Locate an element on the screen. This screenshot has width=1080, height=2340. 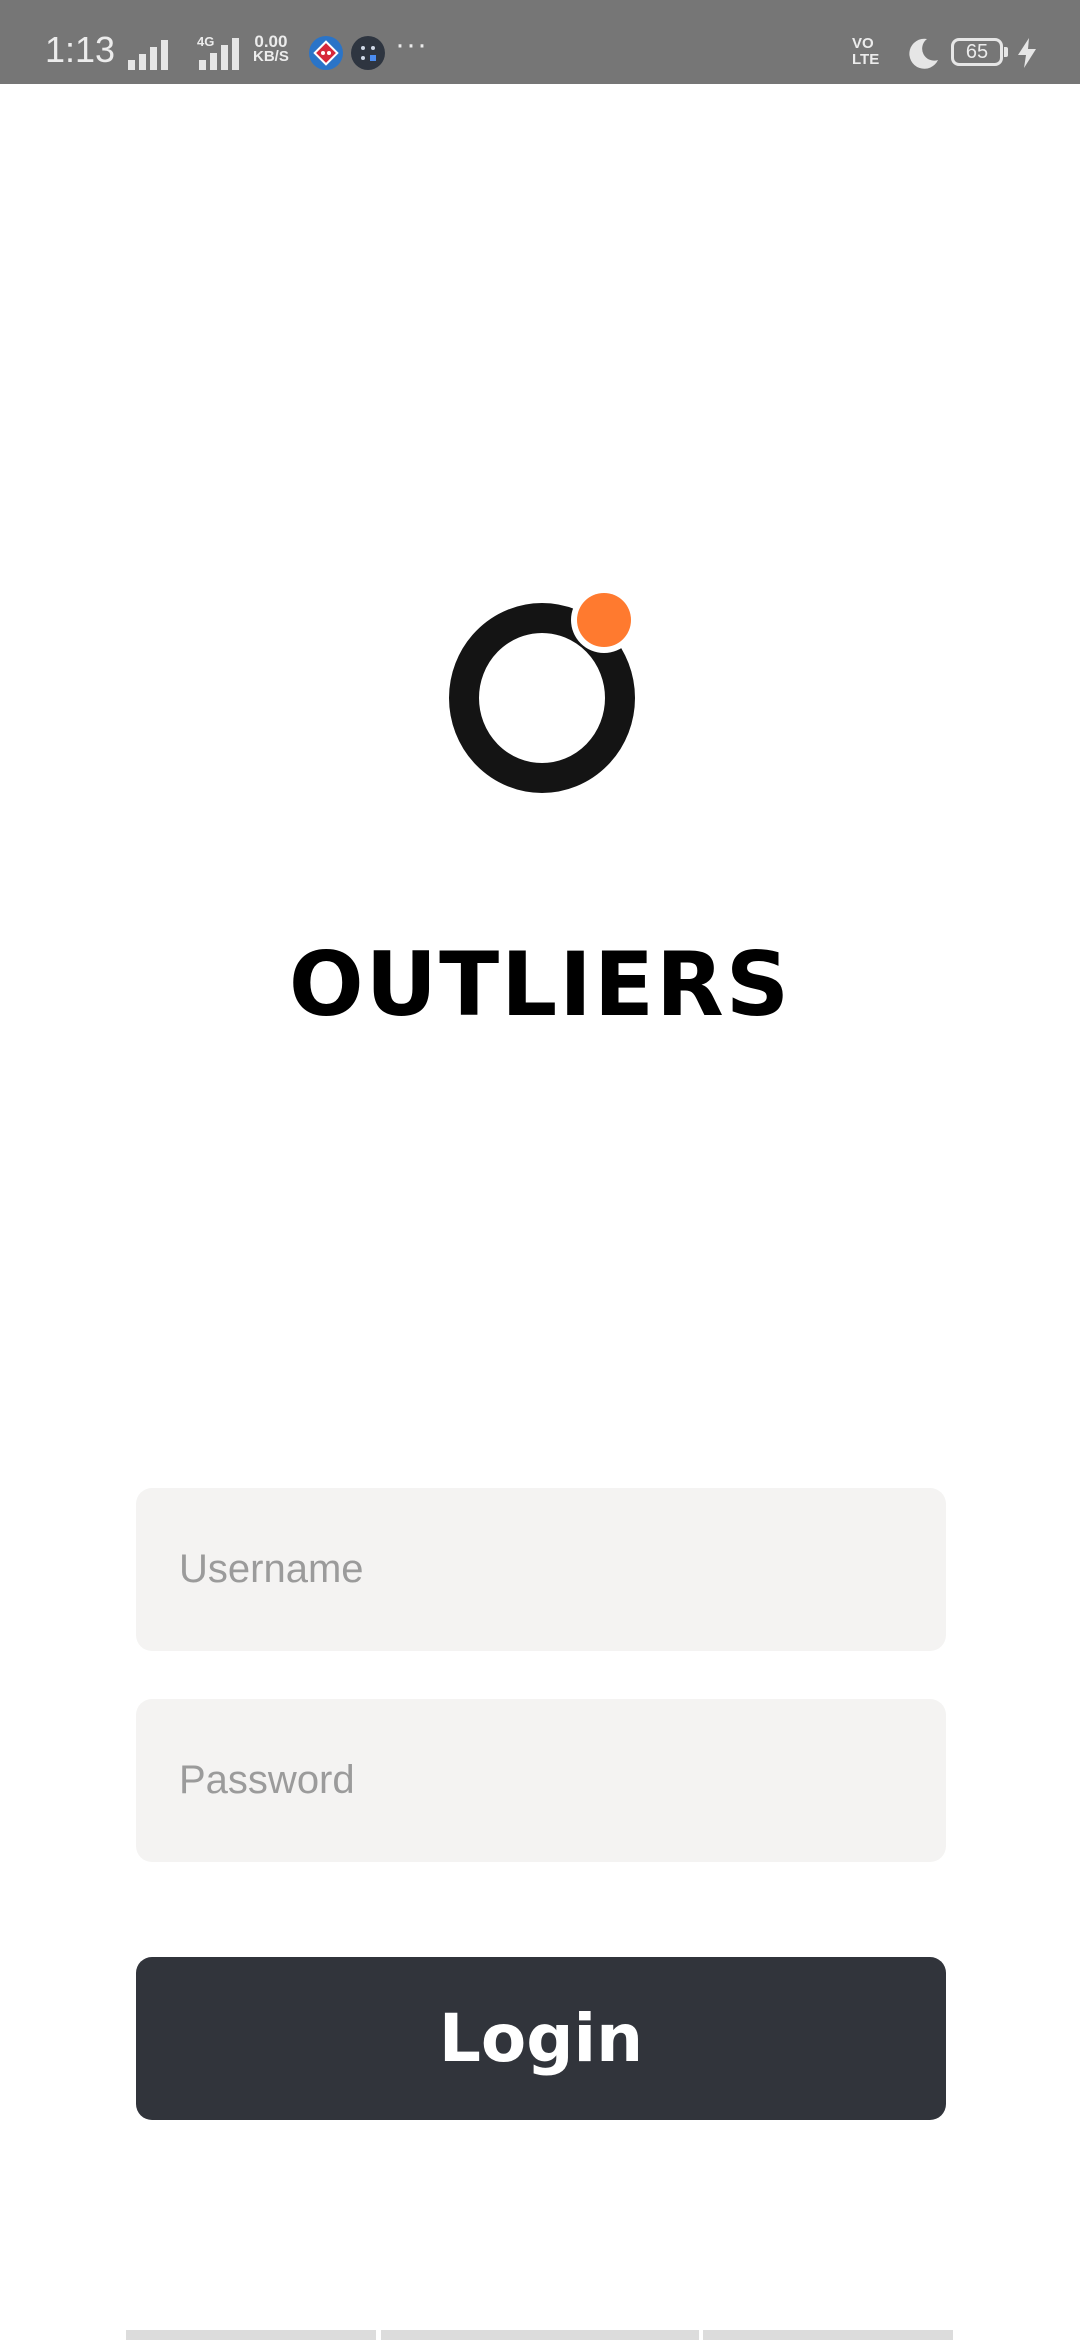
username-field-container is located at coordinates (541, 1569).